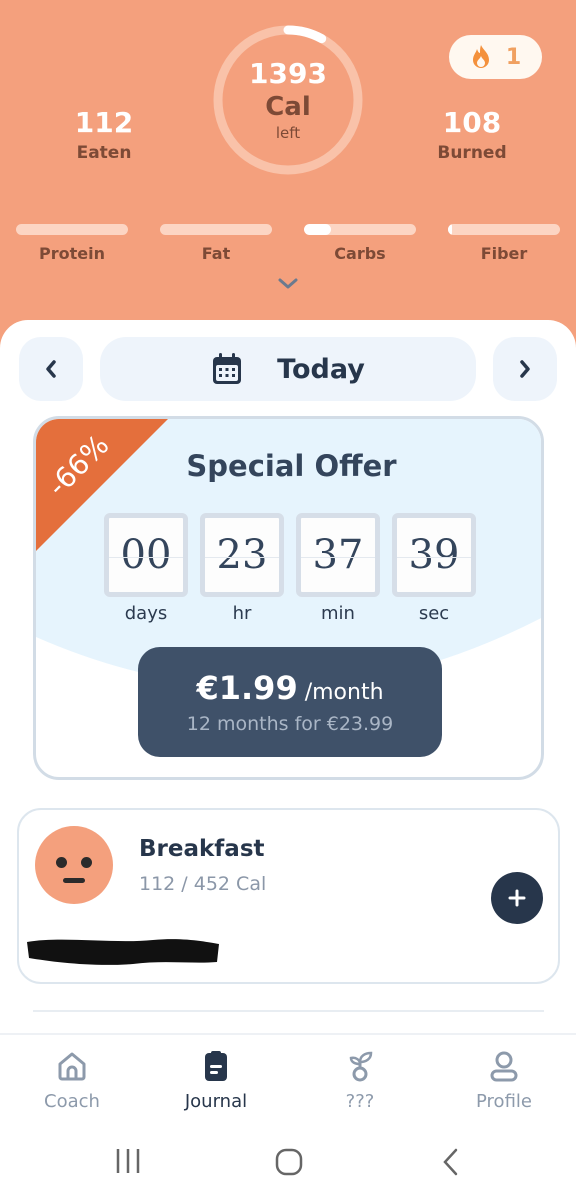  What do you see at coordinates (434, 555) in the screenshot?
I see `timer-seconds-value: 39` at bounding box center [434, 555].